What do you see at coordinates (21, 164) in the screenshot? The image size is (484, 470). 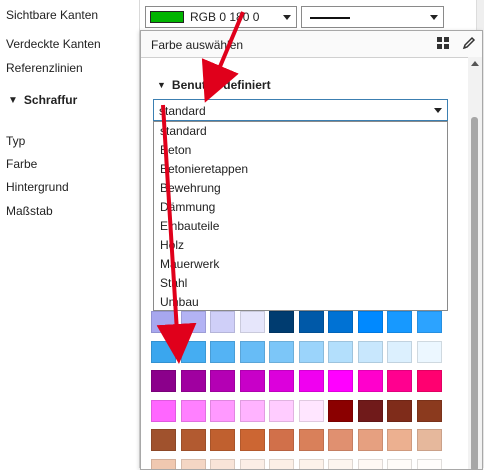 I see `label-farbe: Farbe` at bounding box center [21, 164].